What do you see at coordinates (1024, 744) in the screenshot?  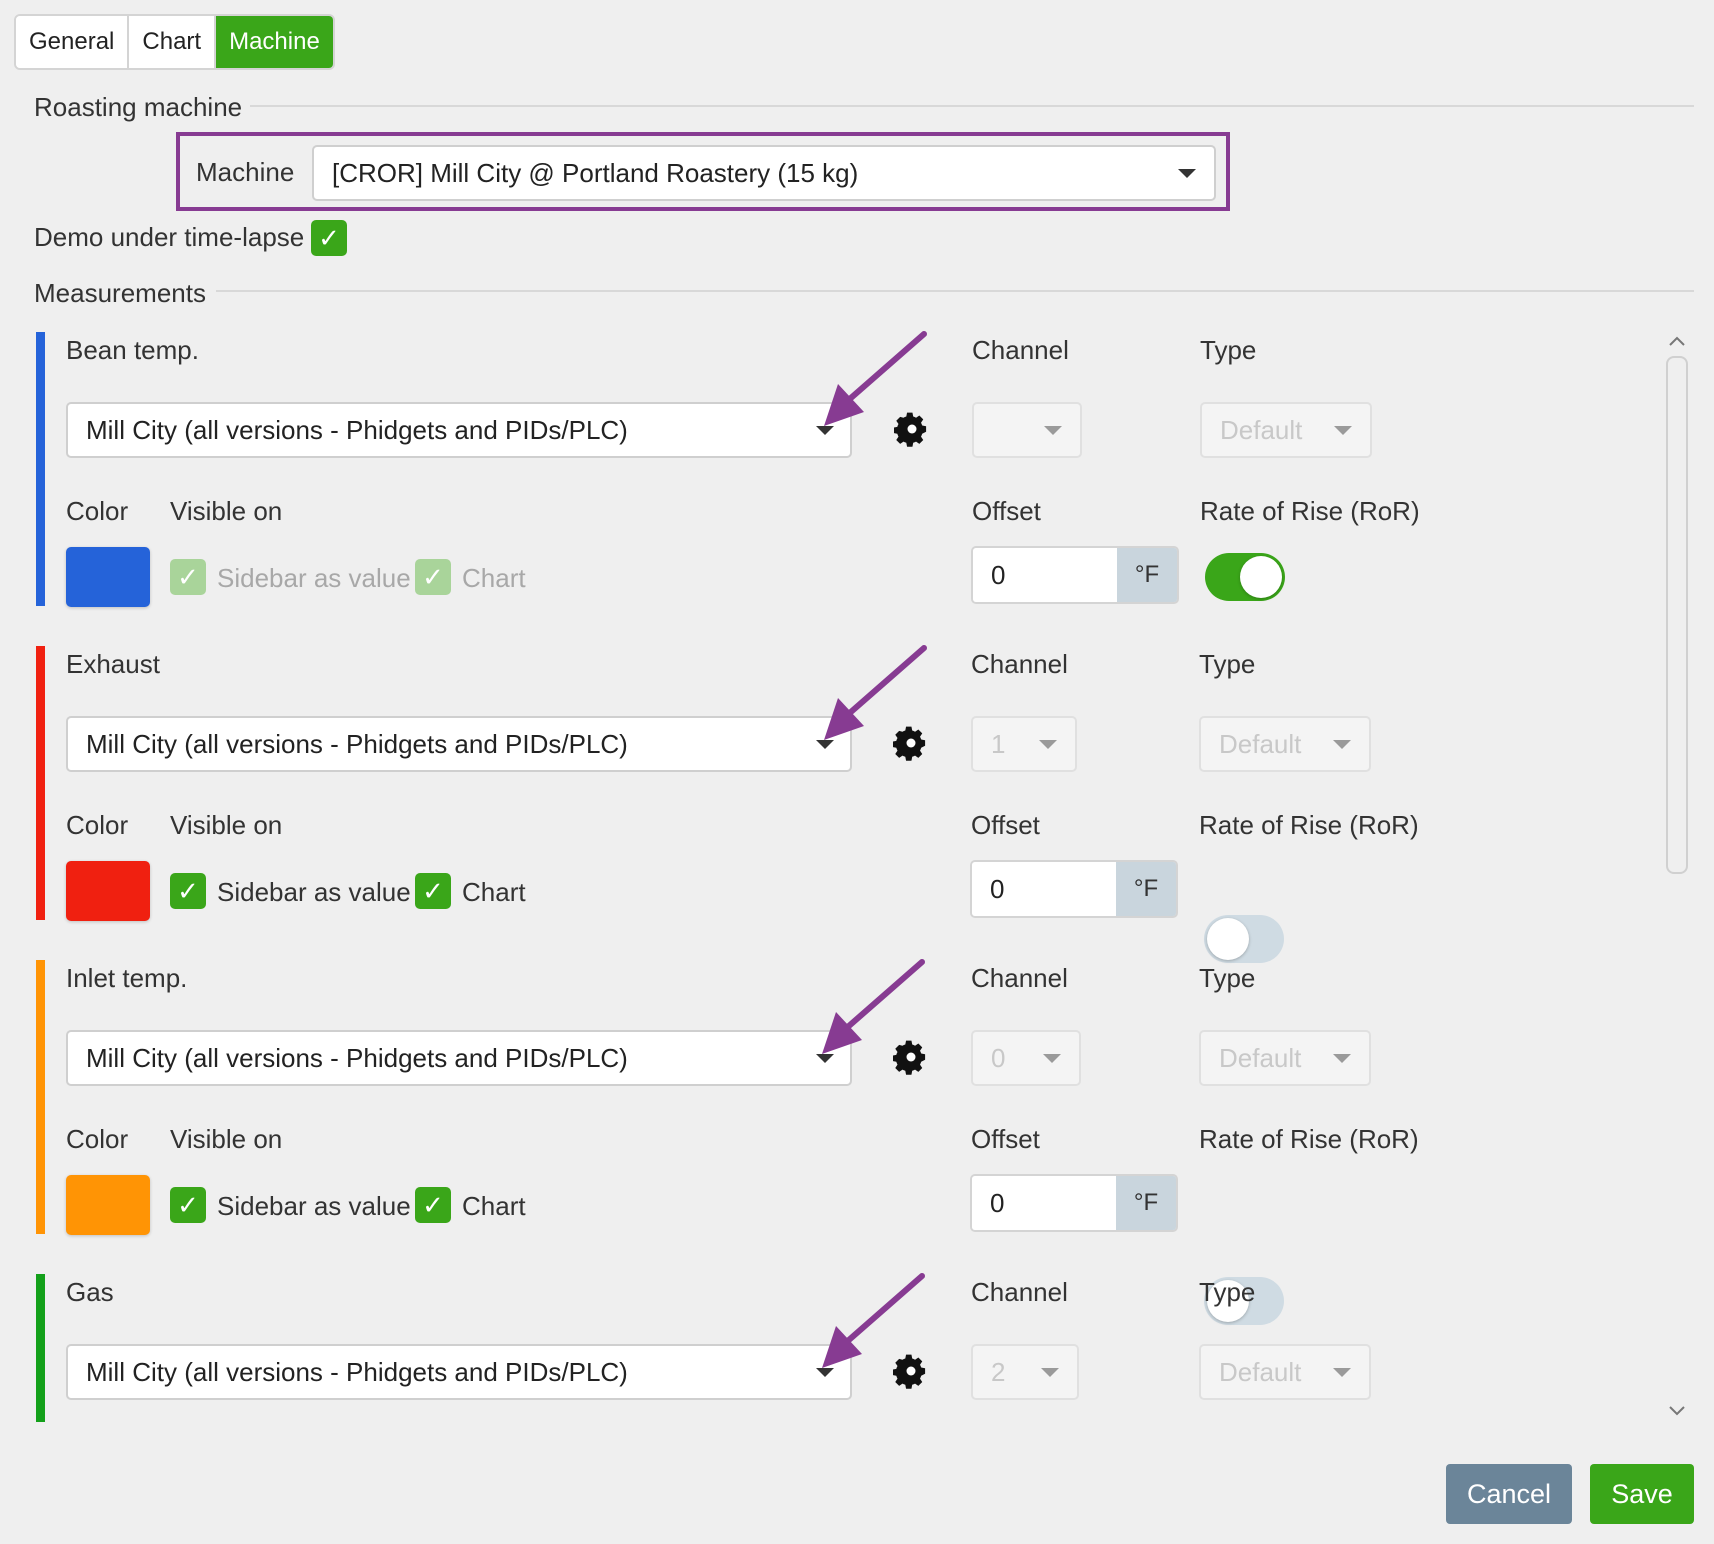 I see `channel-select: 1` at bounding box center [1024, 744].